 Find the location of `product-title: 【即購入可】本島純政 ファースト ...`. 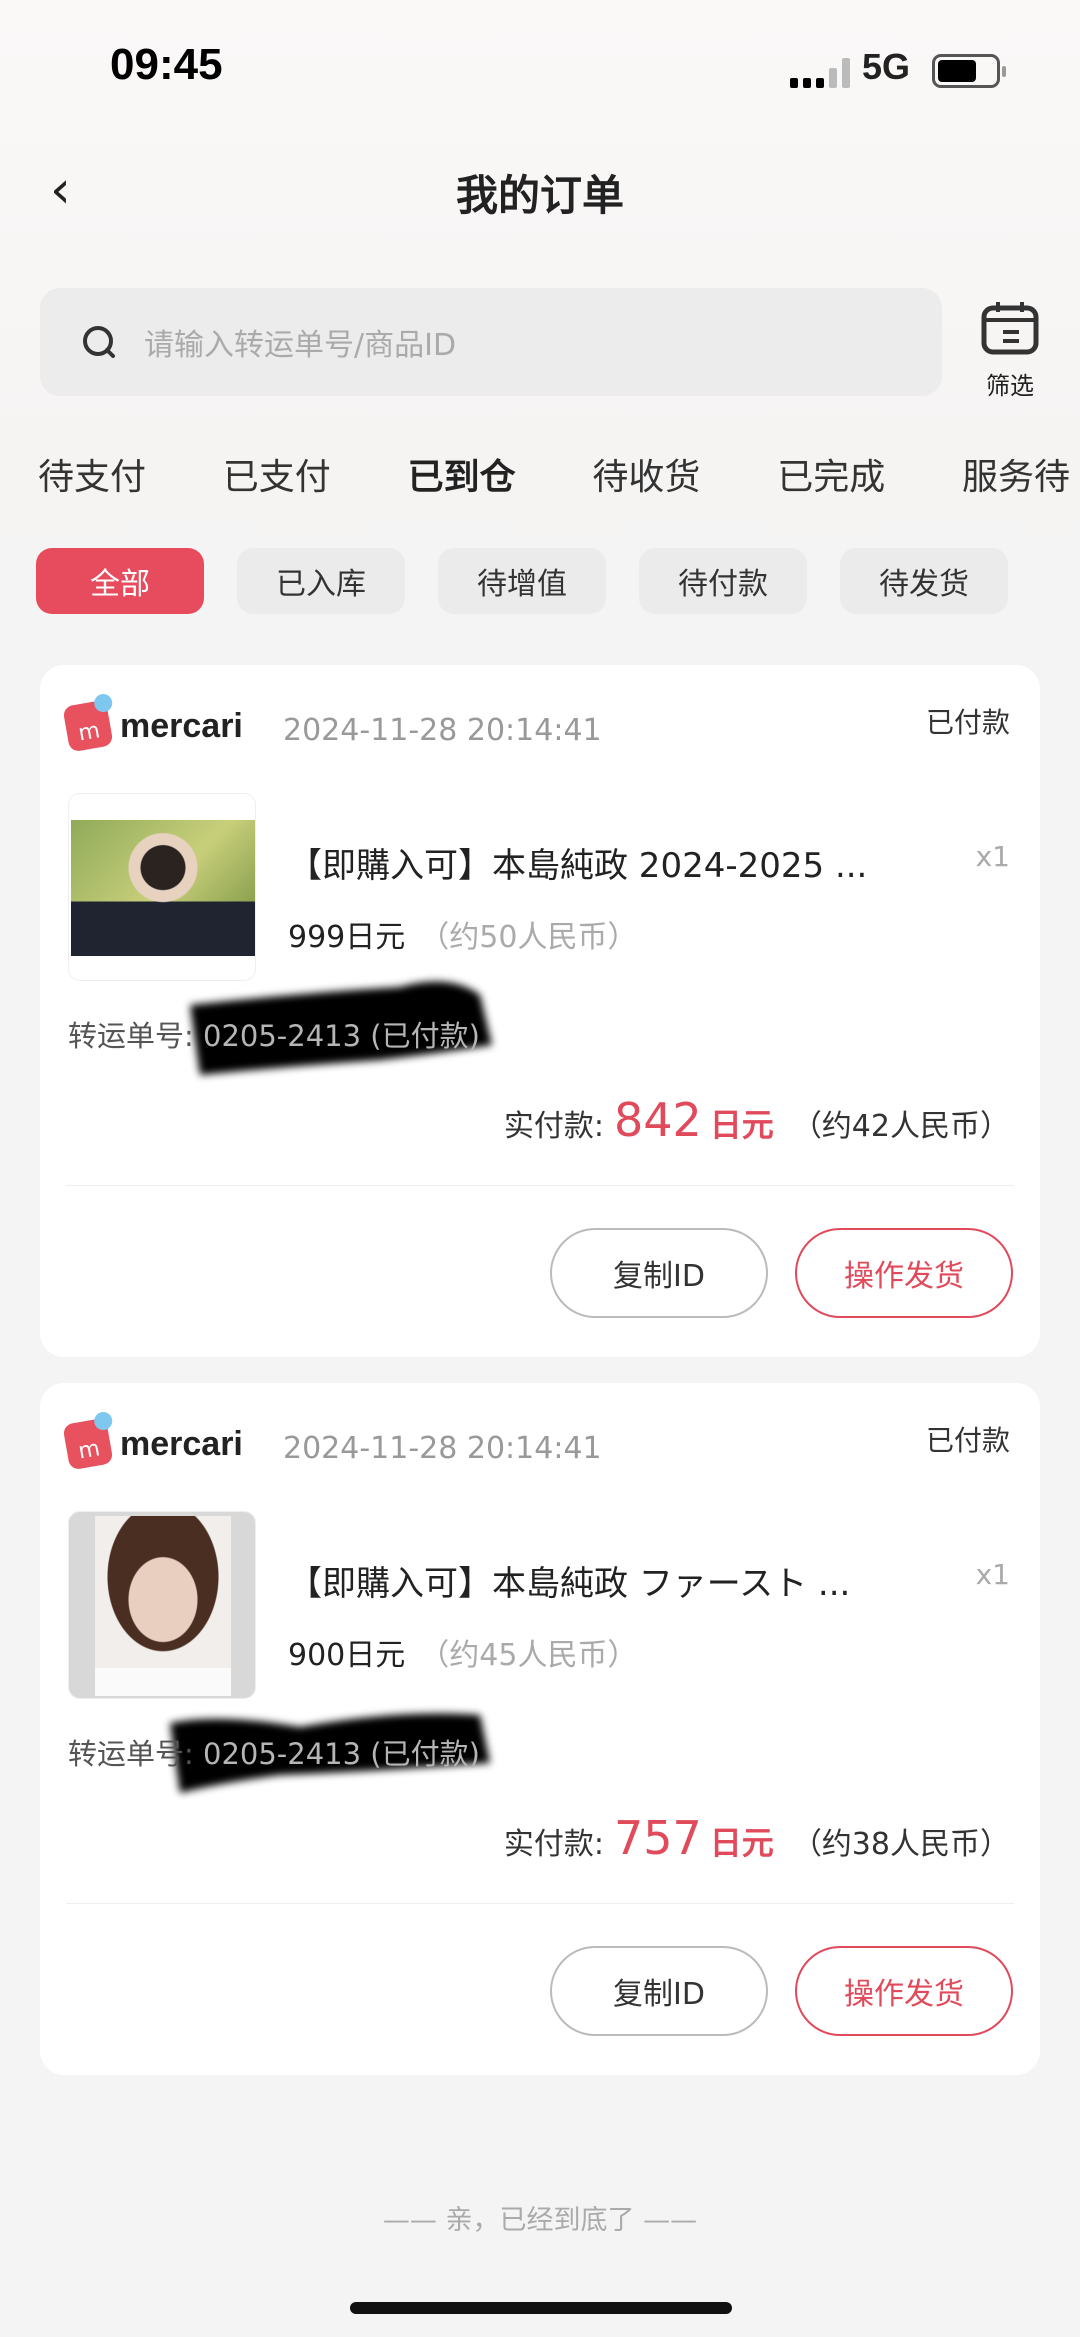

product-title: 【即購入可】本島純政 ファースト ... is located at coordinates (569, 1580).